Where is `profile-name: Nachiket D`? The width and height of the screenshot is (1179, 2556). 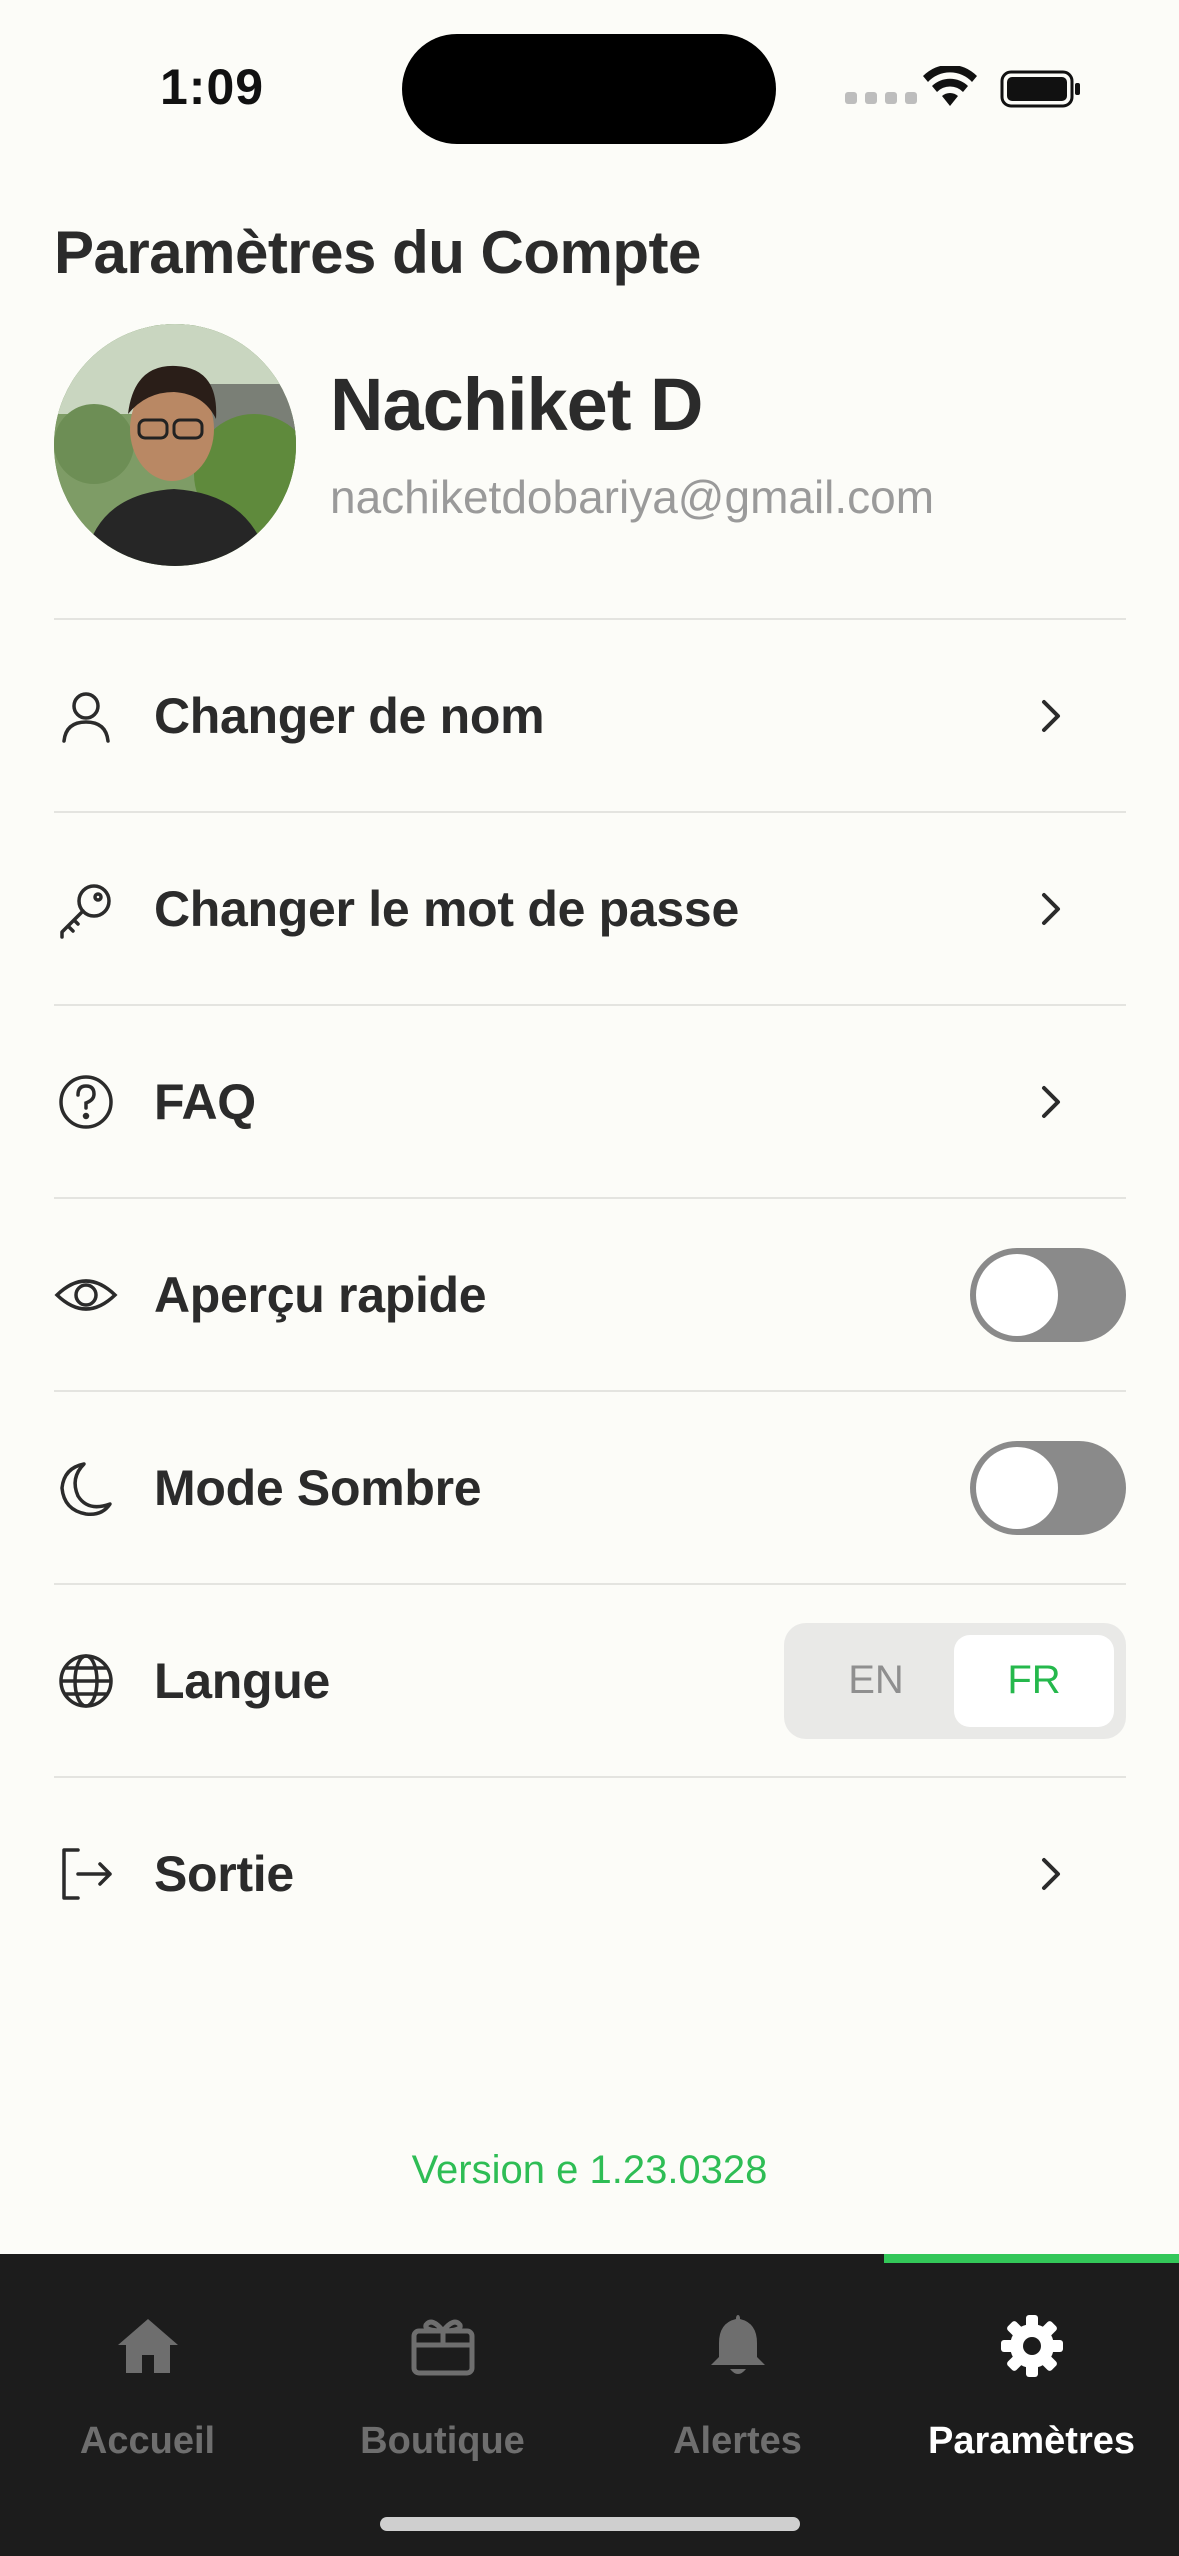
profile-name: Nachiket D is located at coordinates (516, 404).